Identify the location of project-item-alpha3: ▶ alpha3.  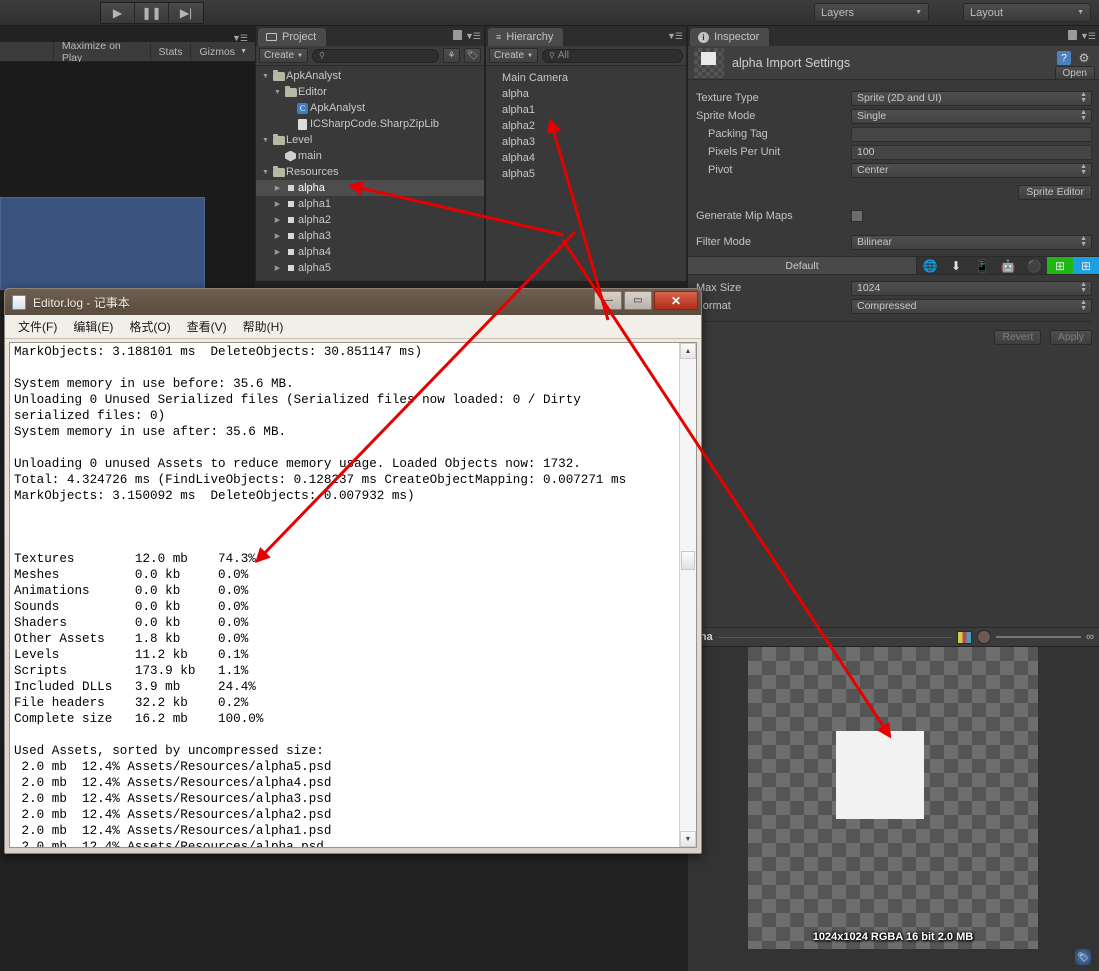
(370, 236).